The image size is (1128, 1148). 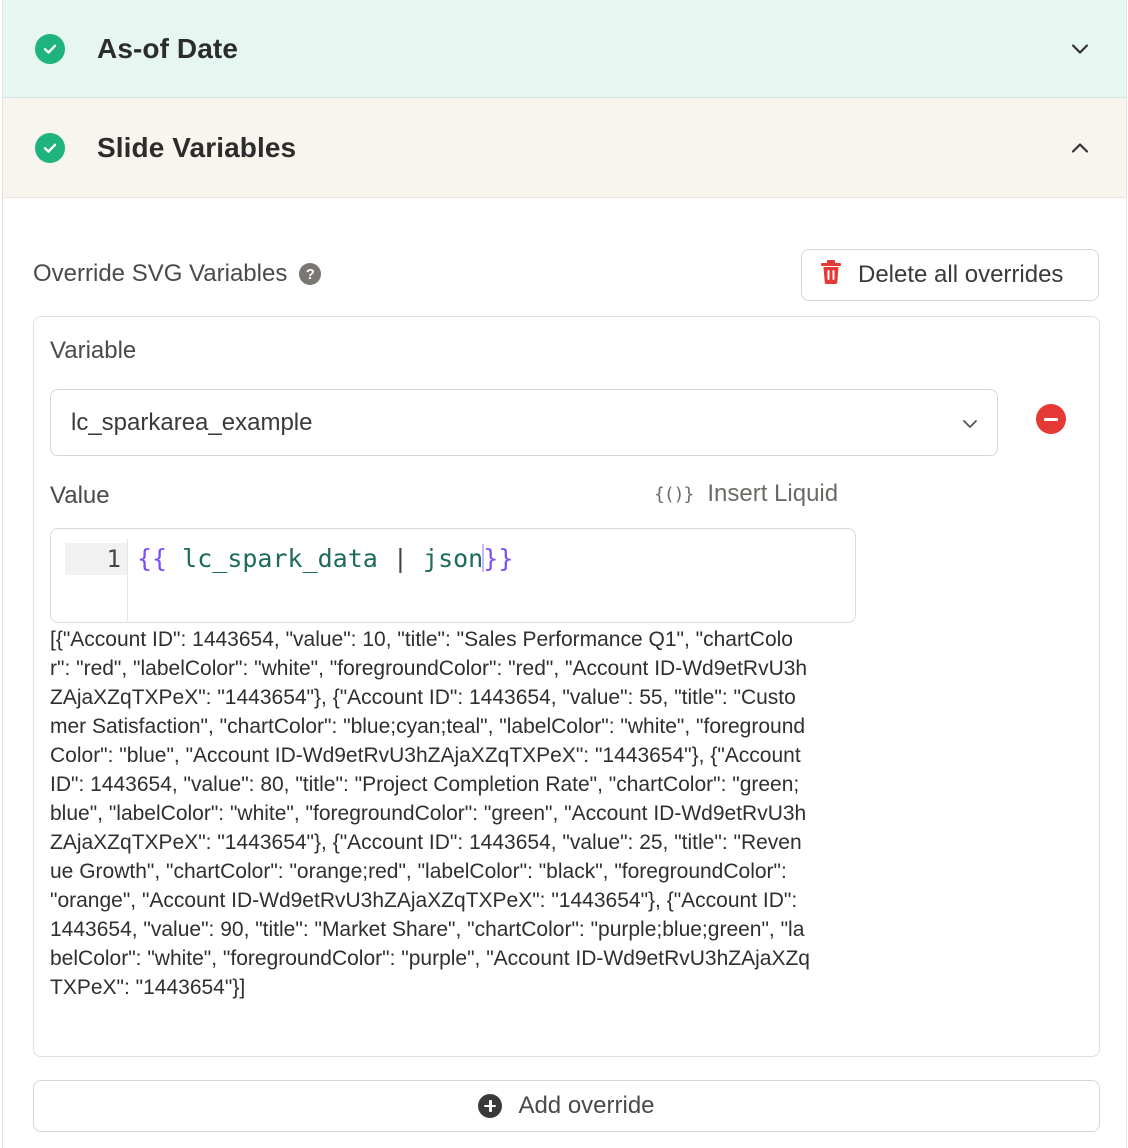 I want to click on section-title-asof-date: As-of Date, so click(x=168, y=48).